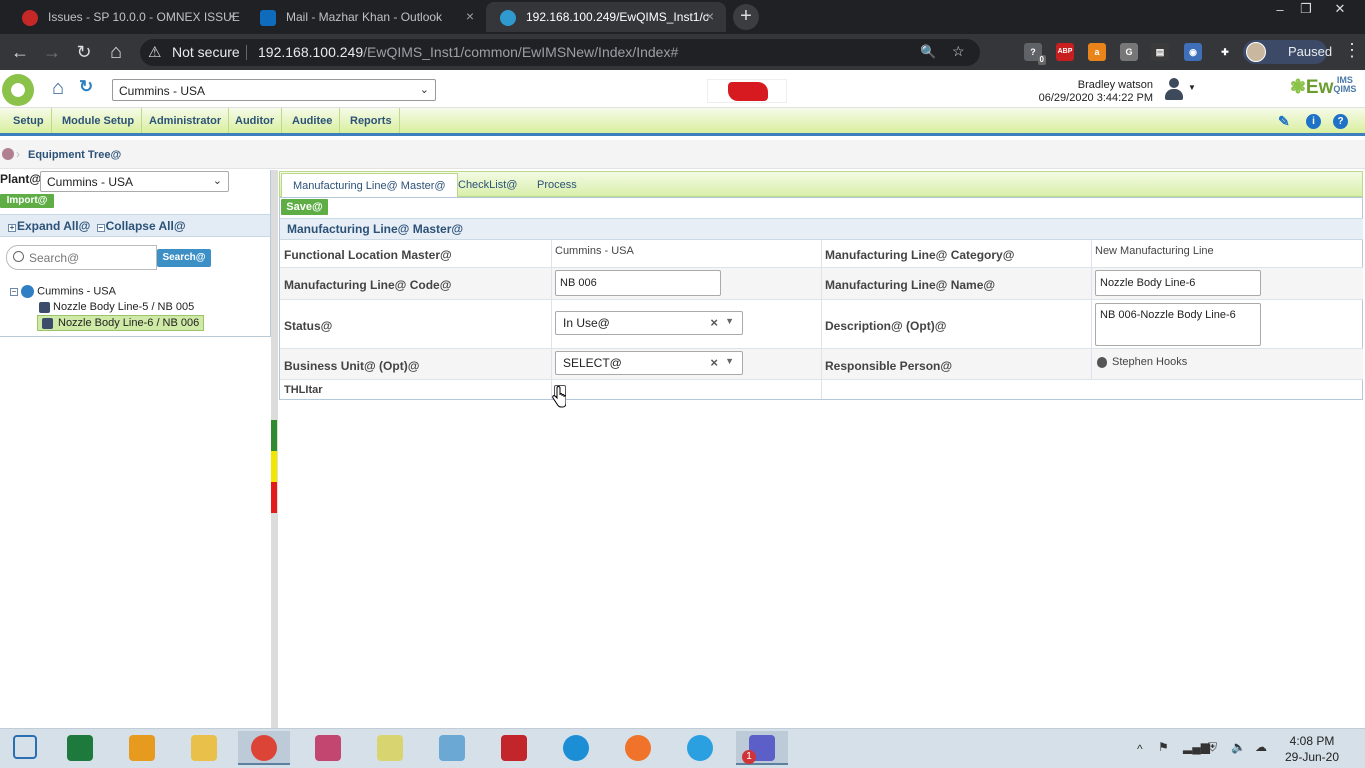 The width and height of the screenshot is (1365, 768). What do you see at coordinates (1160, 52) in the screenshot?
I see `pdf-icon: ▤` at bounding box center [1160, 52].